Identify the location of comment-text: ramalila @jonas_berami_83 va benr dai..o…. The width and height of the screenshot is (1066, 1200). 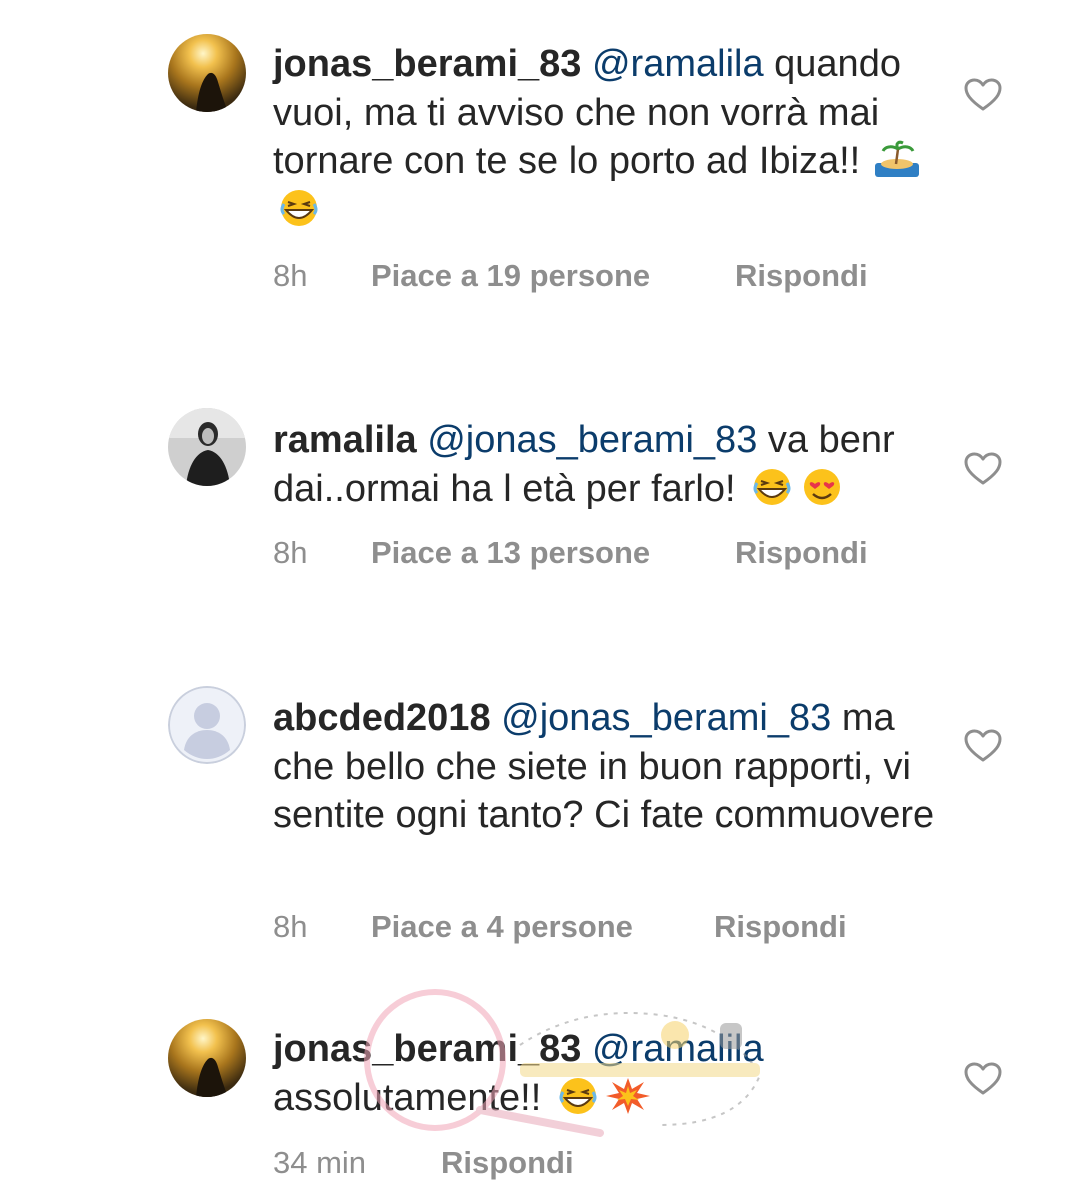
(608, 464).